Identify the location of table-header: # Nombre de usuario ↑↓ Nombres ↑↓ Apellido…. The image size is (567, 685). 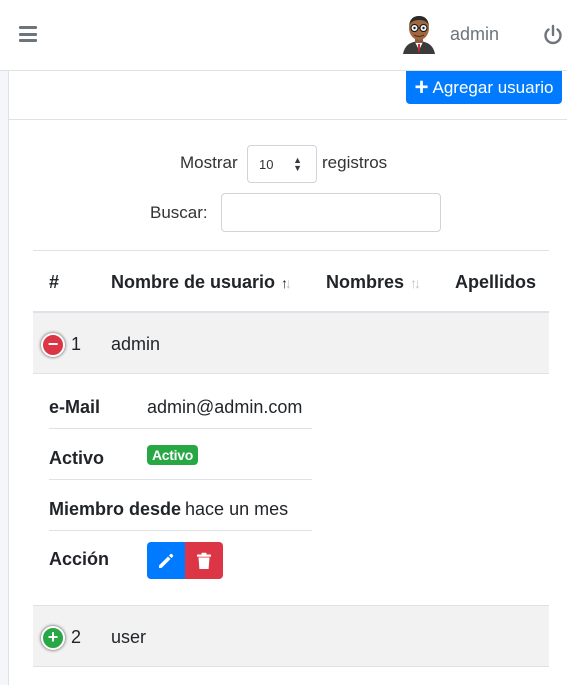
(291, 281).